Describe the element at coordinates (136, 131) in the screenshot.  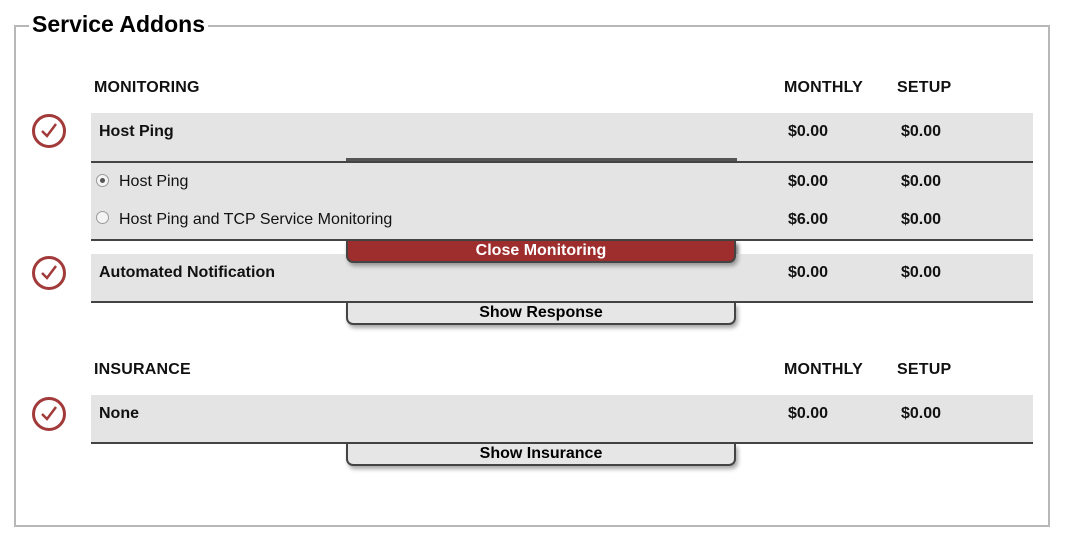
I see `monitoring-selected-label: Host Ping` at that location.